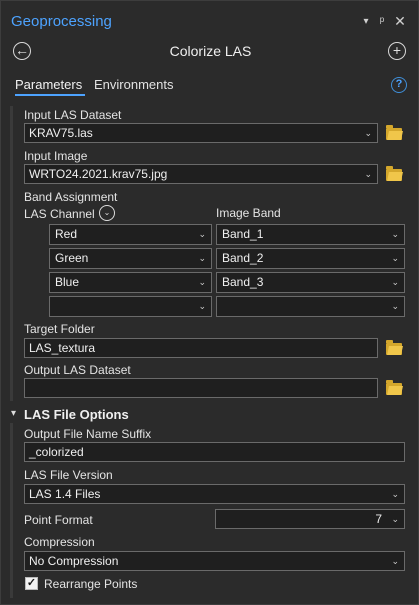 The image size is (419, 605). I want to click on image-band-cell: Band_3 ⌄, so click(310, 282).